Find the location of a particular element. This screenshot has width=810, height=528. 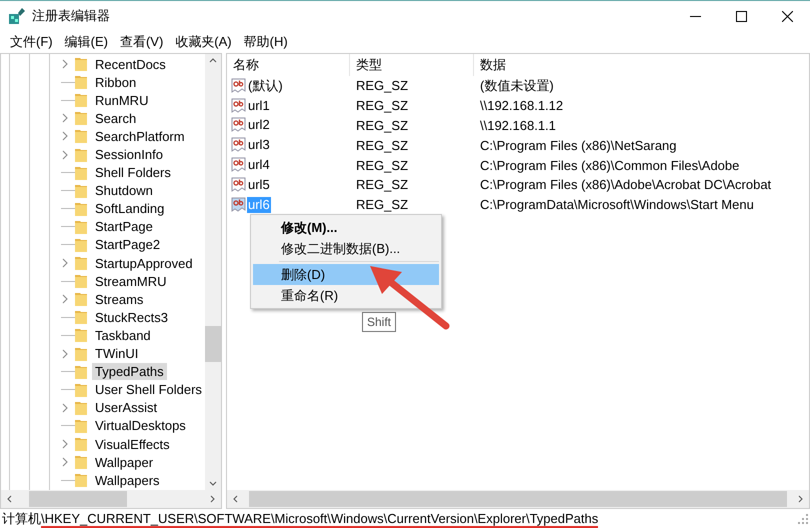

tree-item: Taskband is located at coordinates (123, 335).